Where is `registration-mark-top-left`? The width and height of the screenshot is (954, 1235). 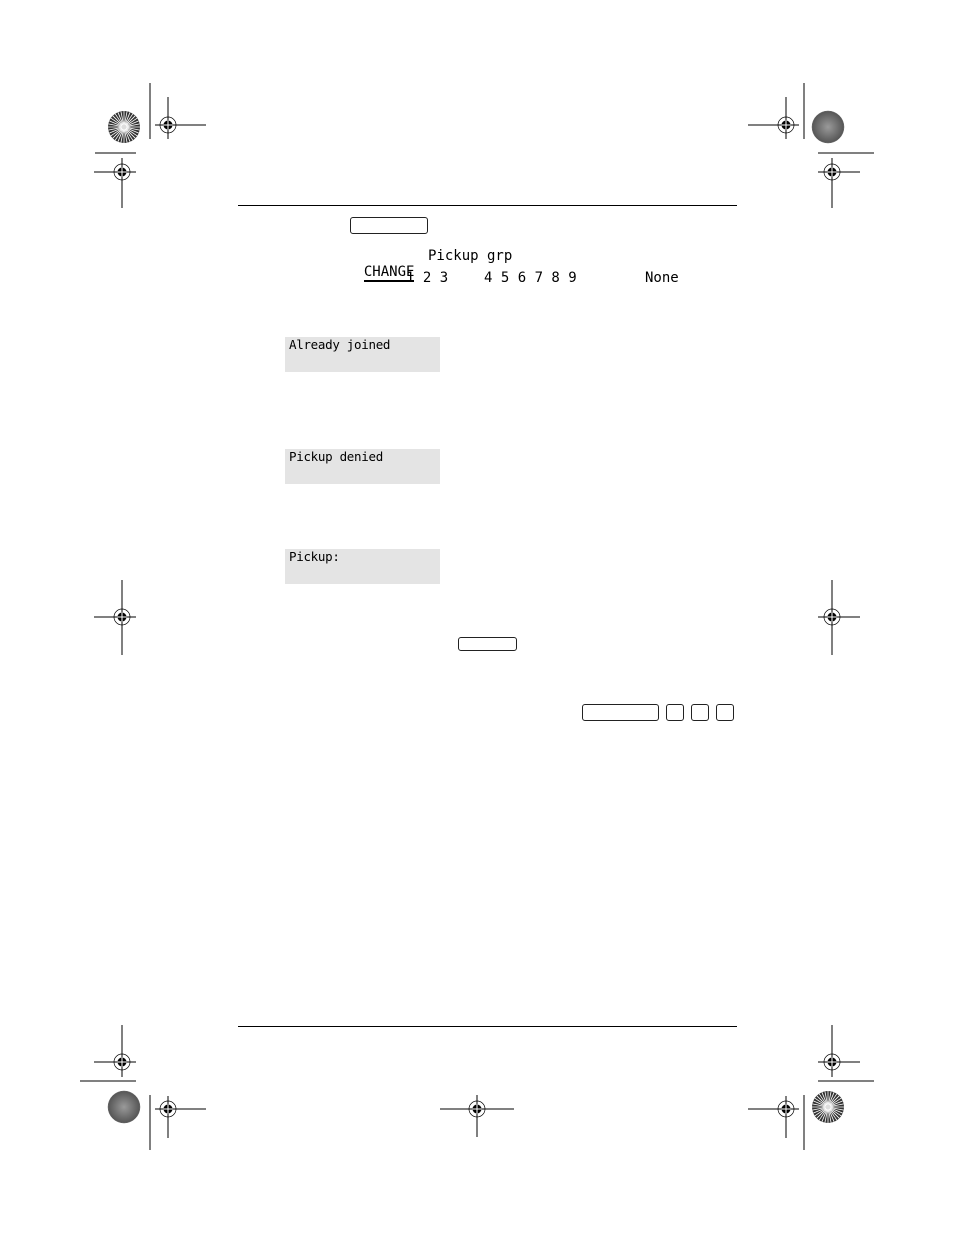 registration-mark-top-left is located at coordinates (150, 145).